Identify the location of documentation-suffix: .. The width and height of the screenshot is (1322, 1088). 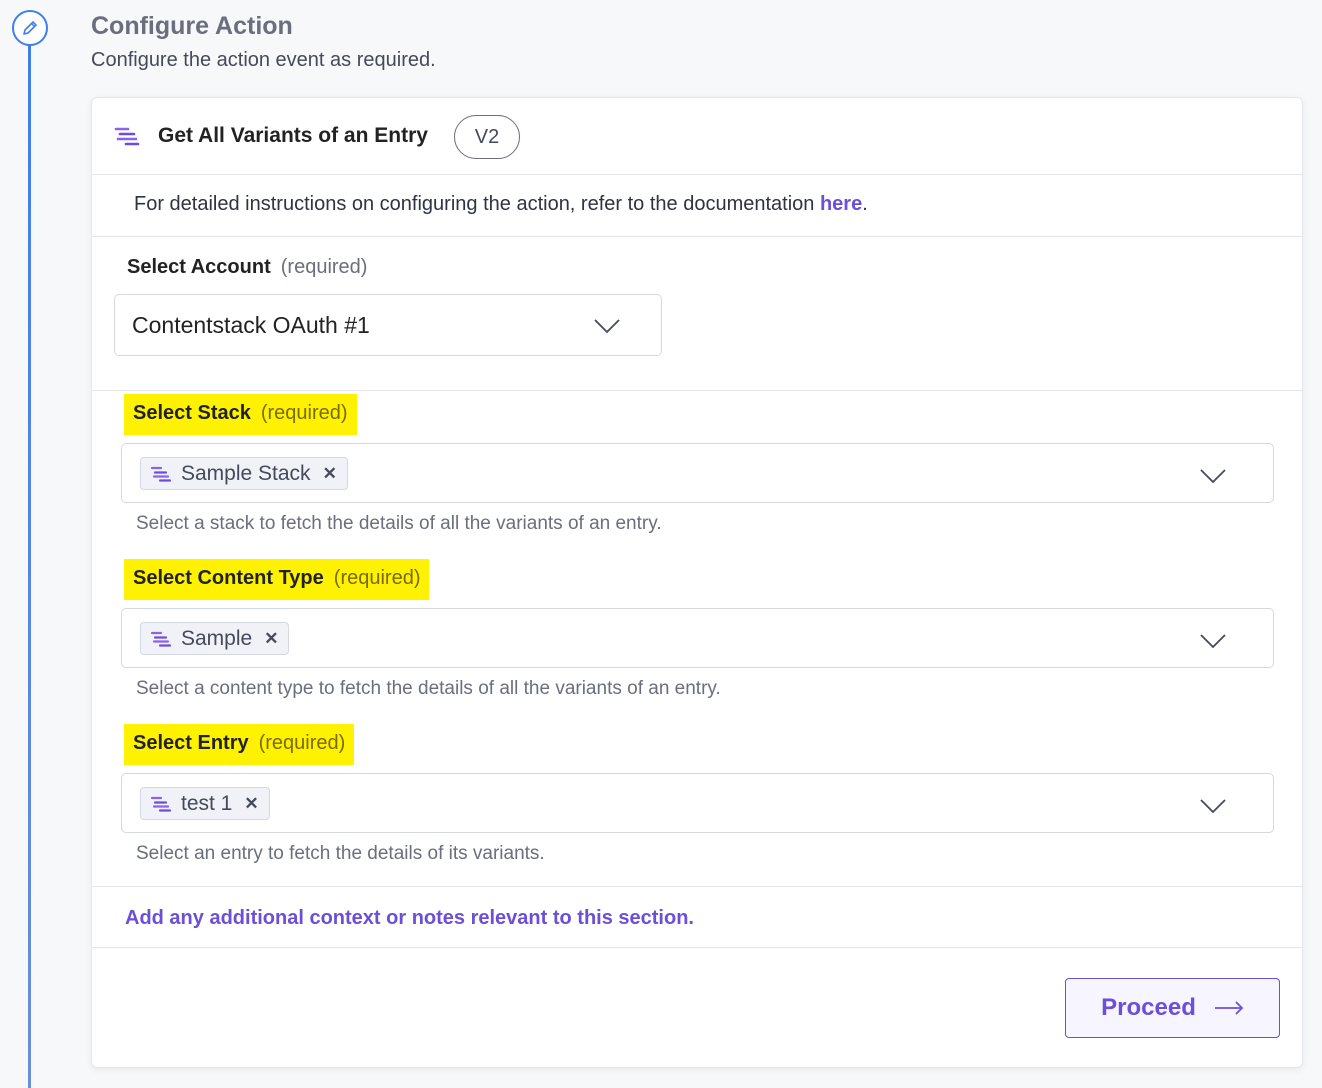
(865, 204).